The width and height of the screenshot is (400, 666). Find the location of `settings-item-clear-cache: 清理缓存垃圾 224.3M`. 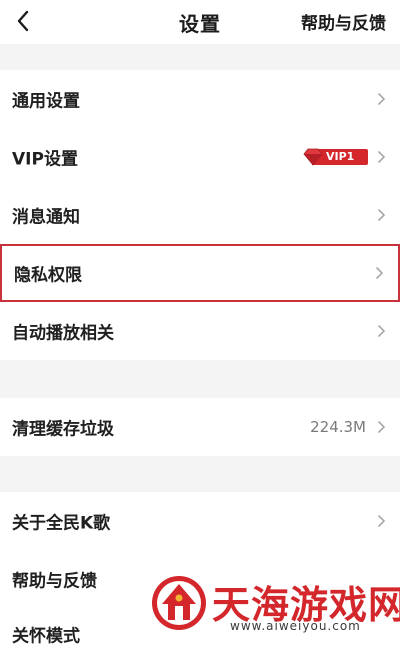

settings-item-clear-cache: 清理缓存垃圾 224.3M is located at coordinates (200, 427).